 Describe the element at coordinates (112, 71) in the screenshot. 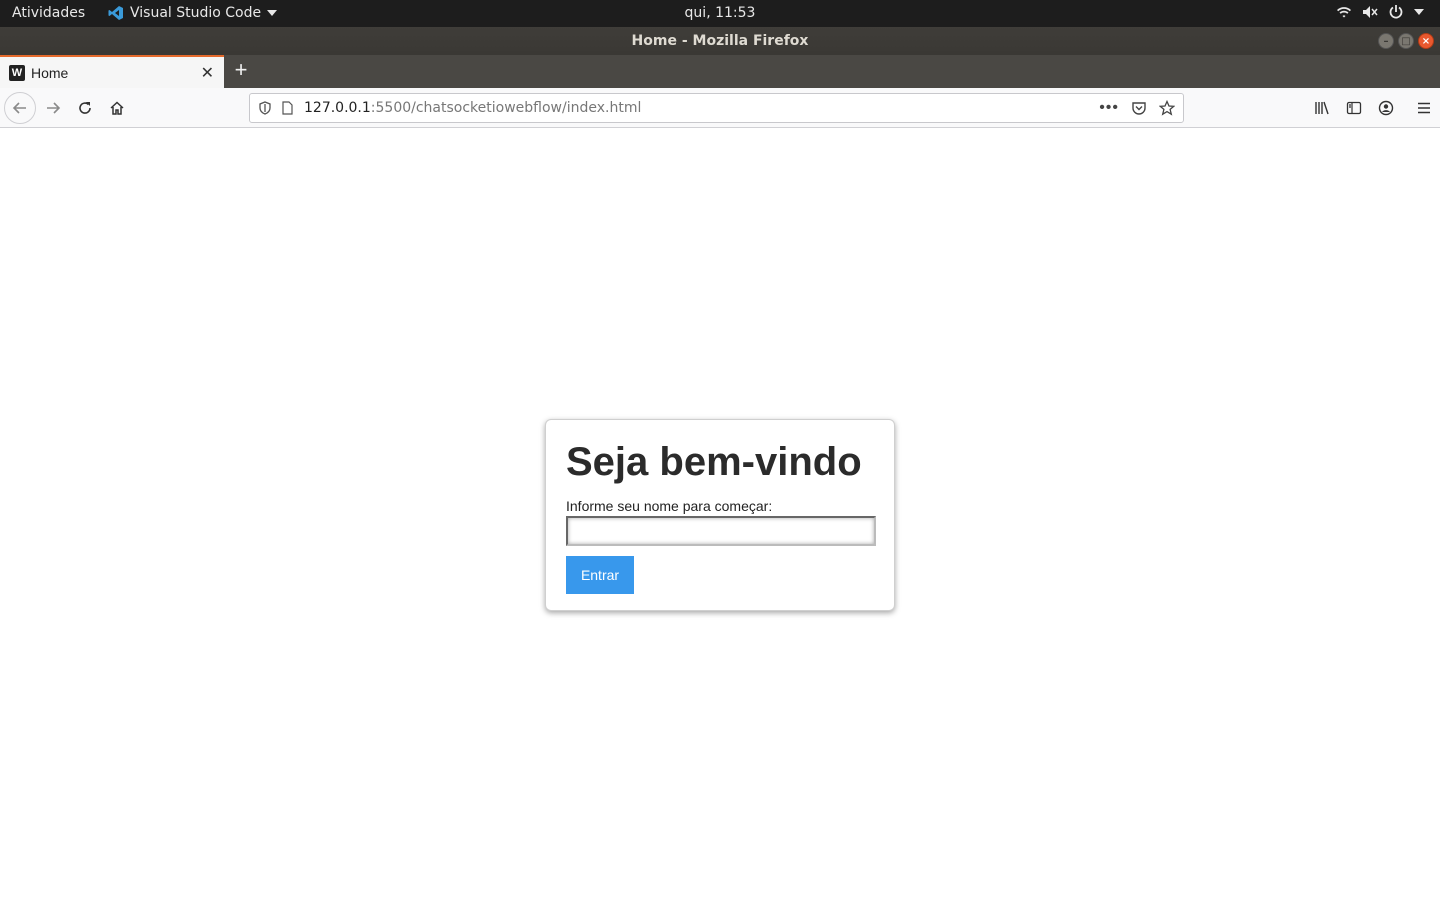

I see `tab-home: W Home ✕` at that location.